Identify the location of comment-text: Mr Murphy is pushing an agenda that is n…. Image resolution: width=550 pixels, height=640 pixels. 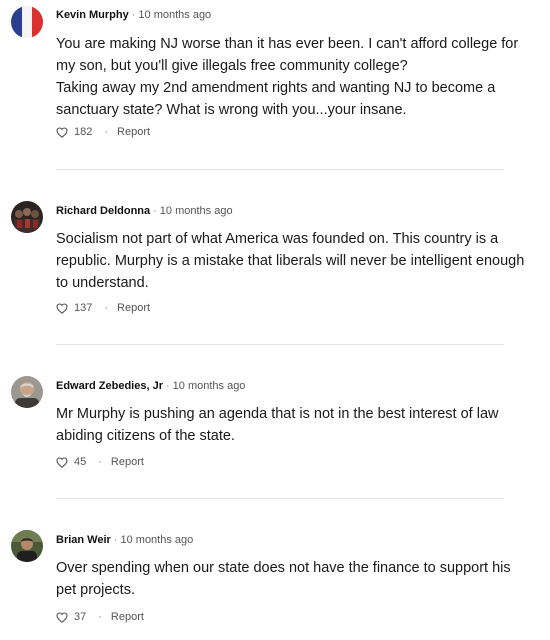
(277, 425).